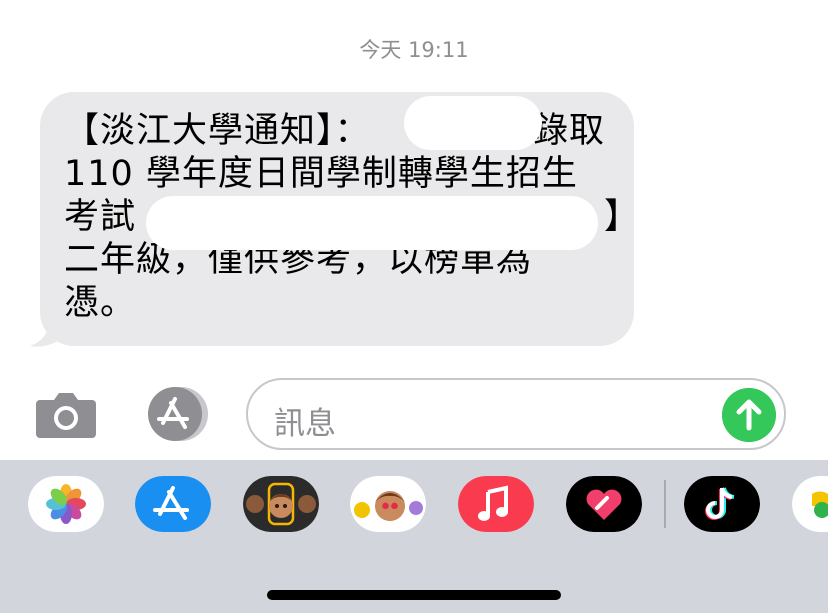  What do you see at coordinates (305, 424) in the screenshot?
I see `message-input-placeholder: 訊息` at bounding box center [305, 424].